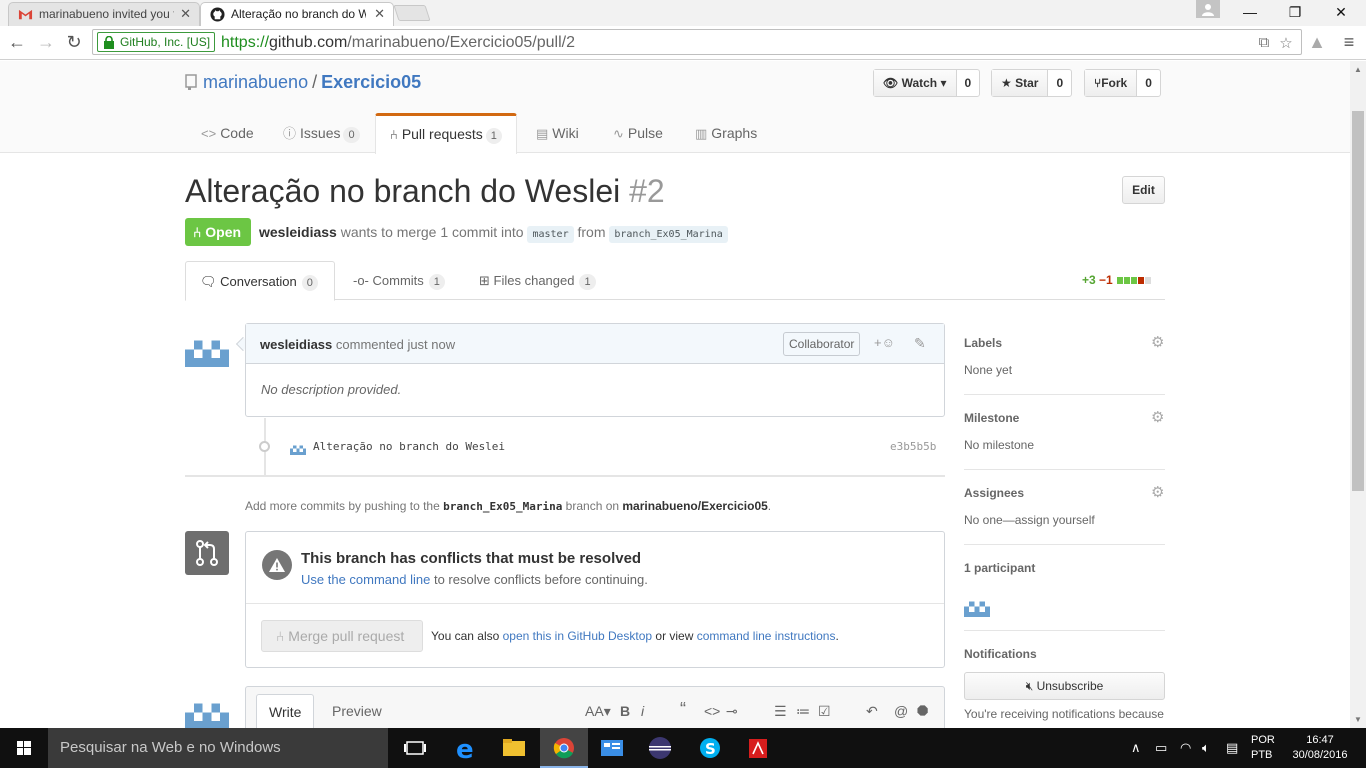 The width and height of the screenshot is (1366, 771). I want to click on new-tab-button, so click(412, 13).